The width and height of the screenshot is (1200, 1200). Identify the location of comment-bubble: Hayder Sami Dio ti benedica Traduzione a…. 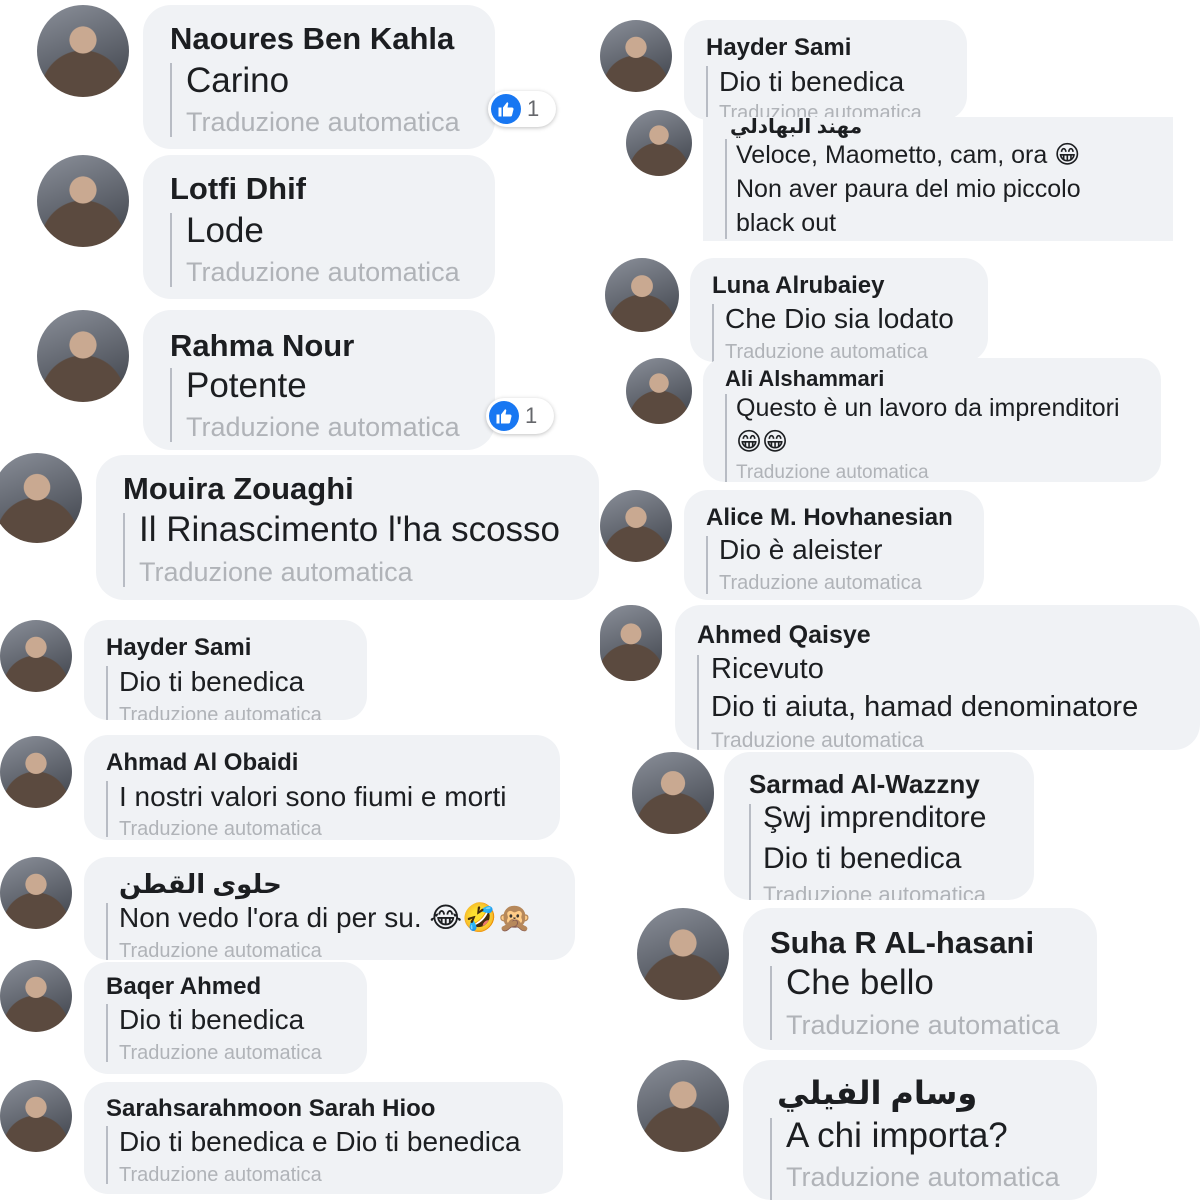
(225, 670).